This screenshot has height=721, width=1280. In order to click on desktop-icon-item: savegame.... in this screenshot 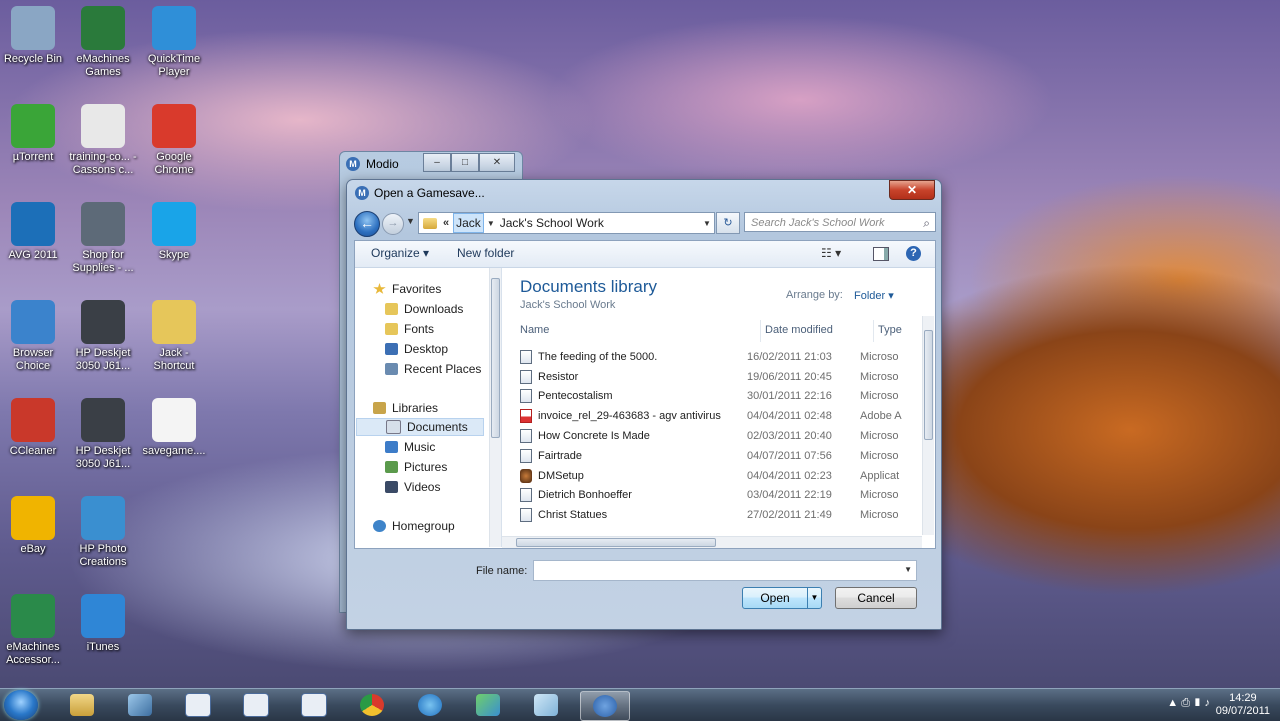, I will do `click(174, 428)`.